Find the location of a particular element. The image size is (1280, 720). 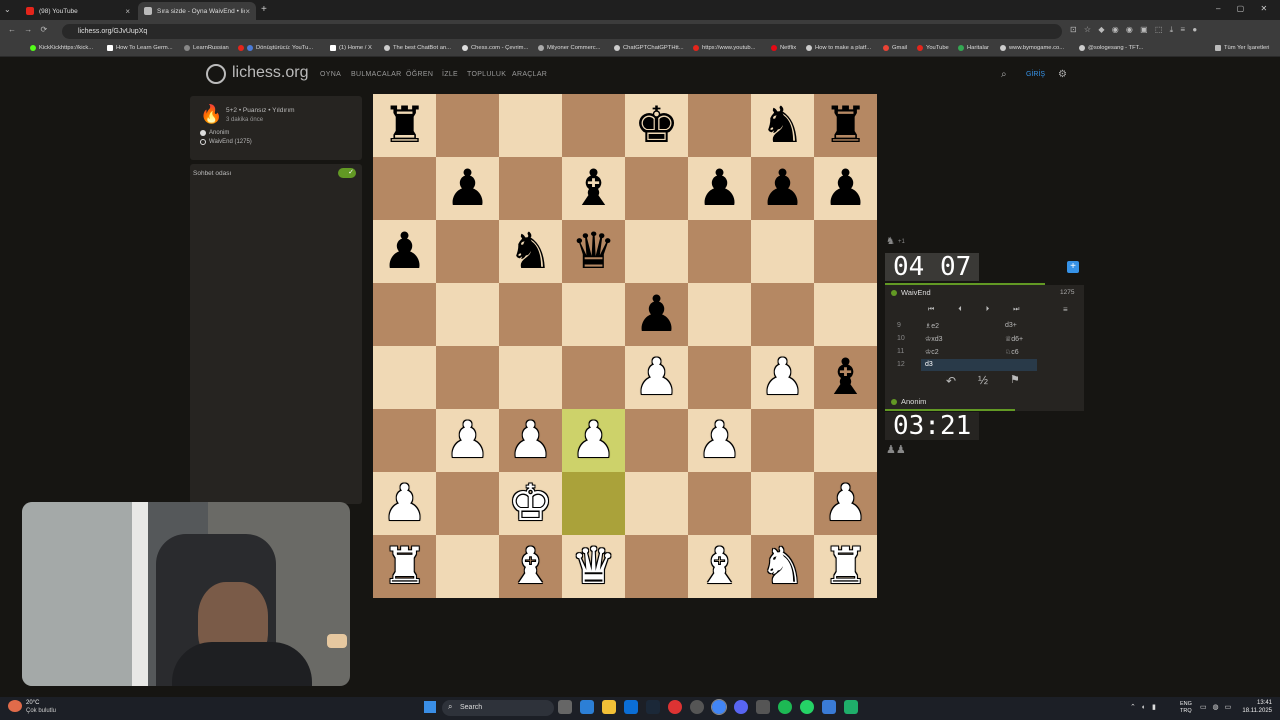

square-h3 is located at coordinates (845, 440).